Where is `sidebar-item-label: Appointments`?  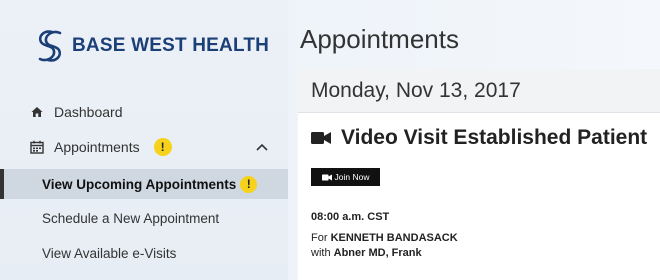 sidebar-item-label: Appointments is located at coordinates (97, 147).